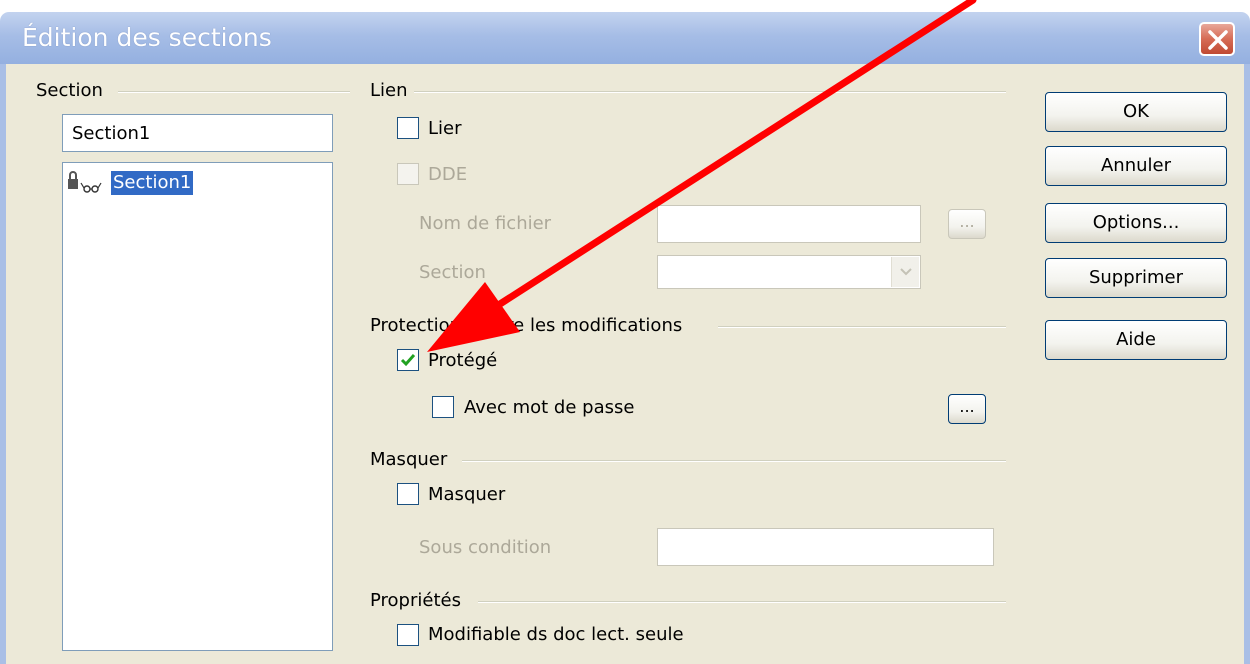  Describe the element at coordinates (1136, 112) in the screenshot. I see `ok-button: OK` at that location.